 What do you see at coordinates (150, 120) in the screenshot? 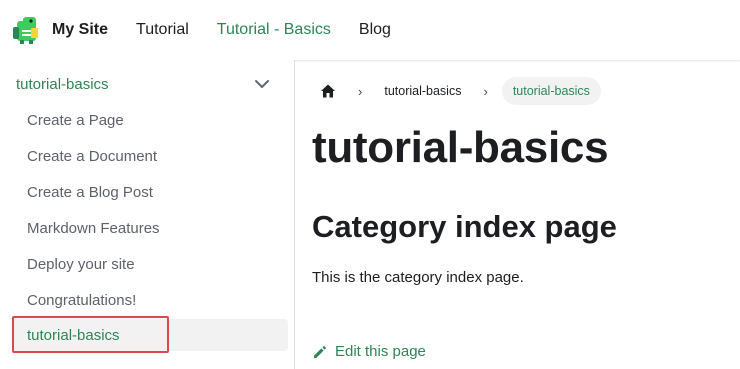
I see `sidebar-item-create-a-page: Create a Page` at bounding box center [150, 120].